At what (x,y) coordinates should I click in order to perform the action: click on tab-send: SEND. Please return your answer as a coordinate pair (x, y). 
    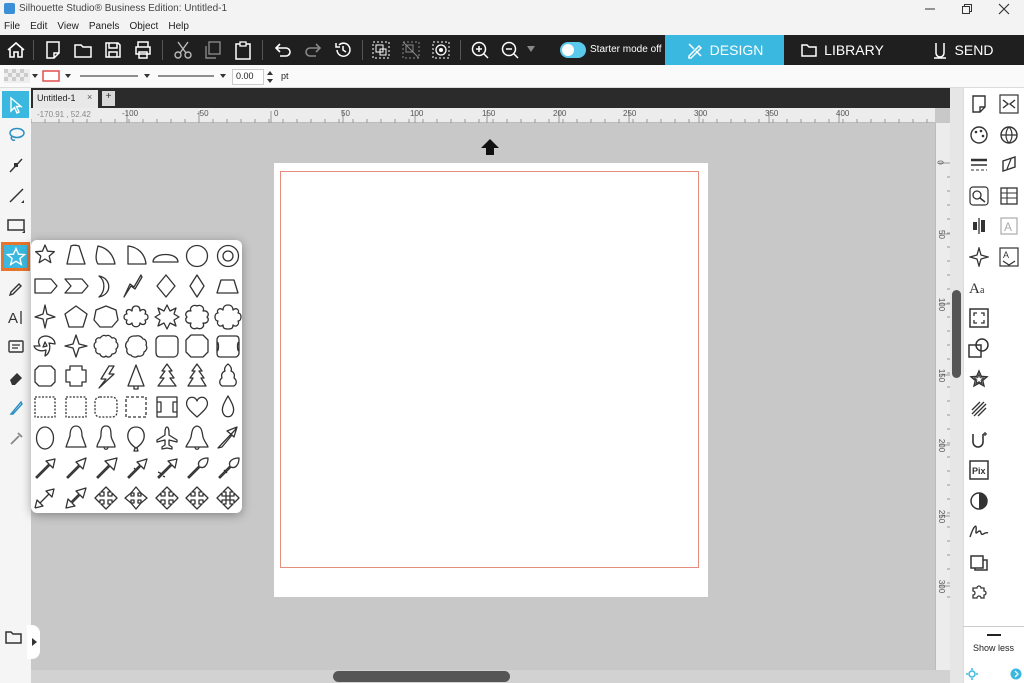
    Looking at the image, I should click on (962, 50).